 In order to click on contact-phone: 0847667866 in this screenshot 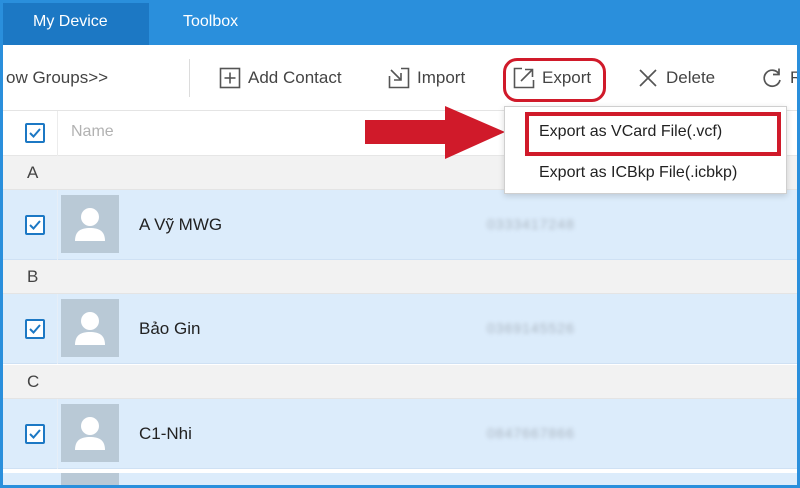, I will do `click(531, 433)`.